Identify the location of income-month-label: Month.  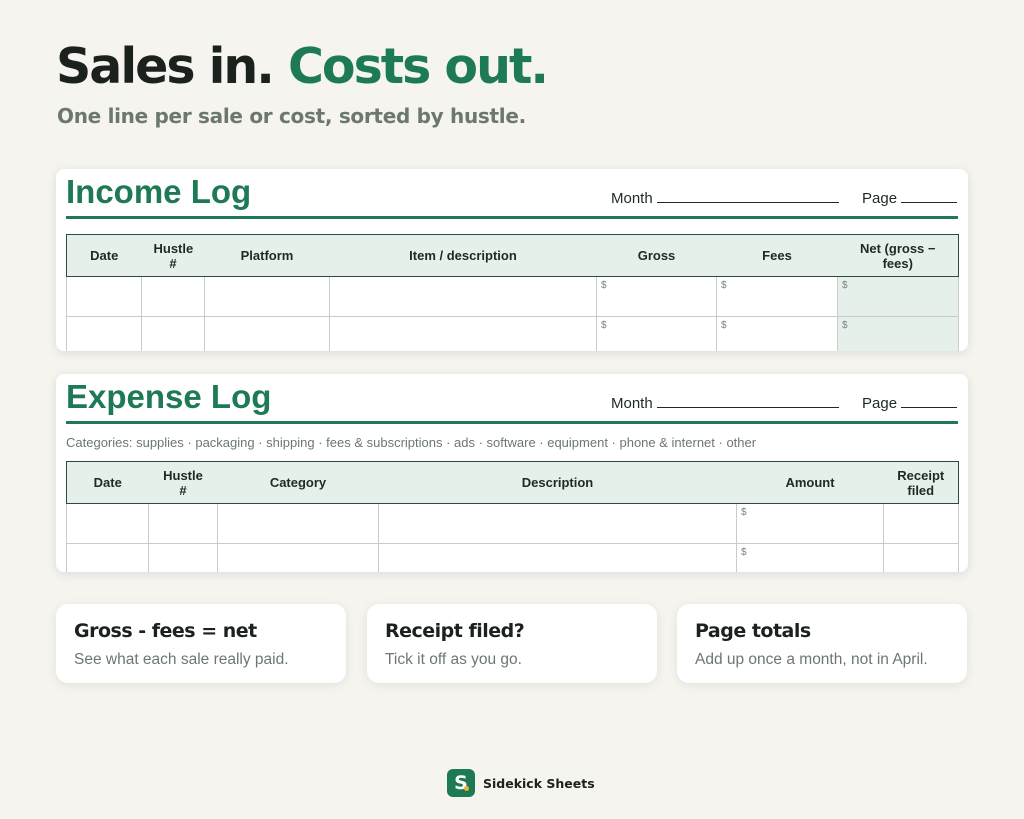
(632, 198).